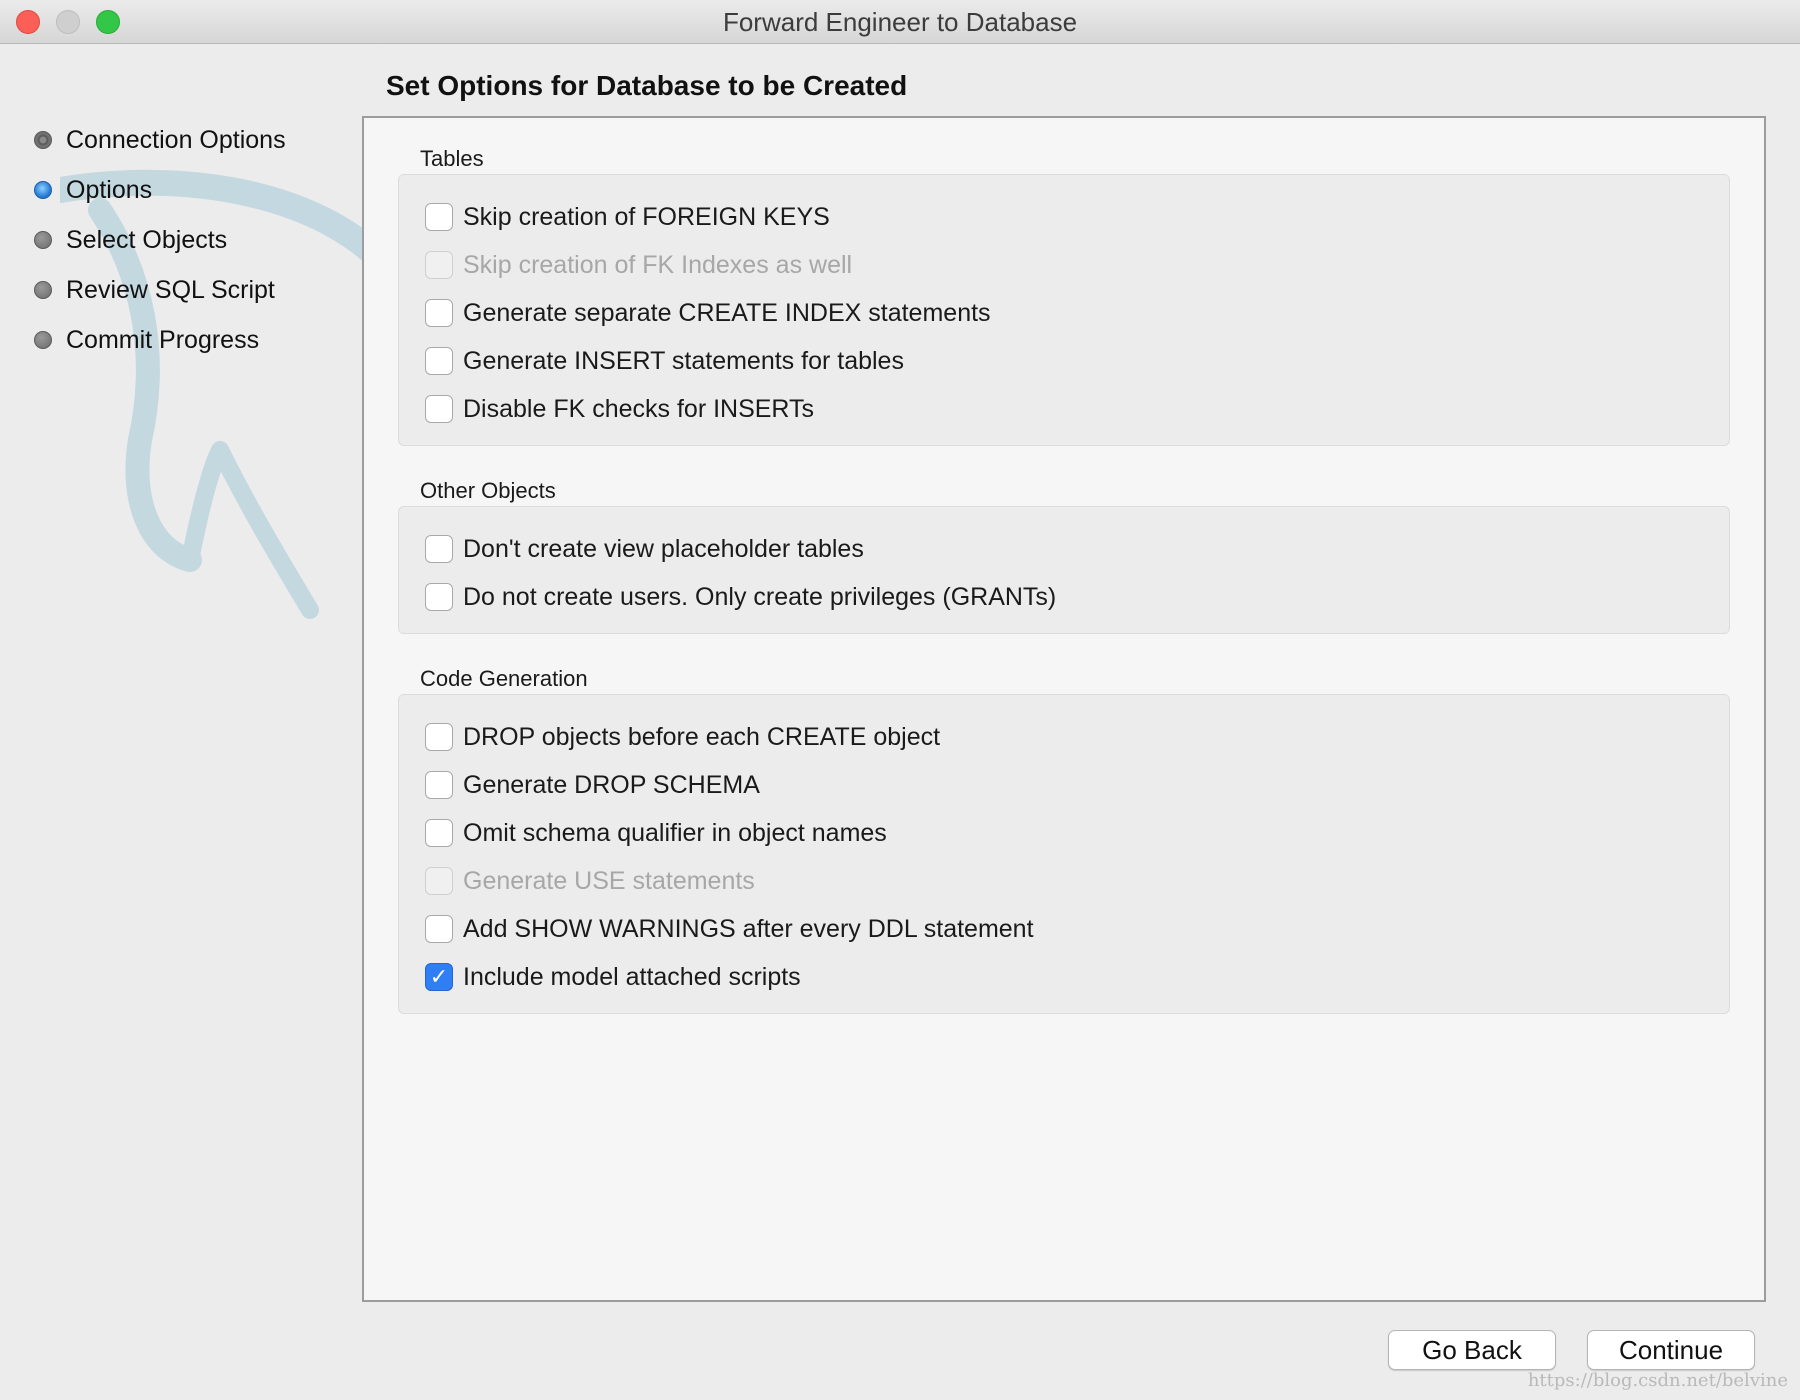  What do you see at coordinates (611, 784) in the screenshot?
I see `option-label: Generate DROP SCHEMA` at bounding box center [611, 784].